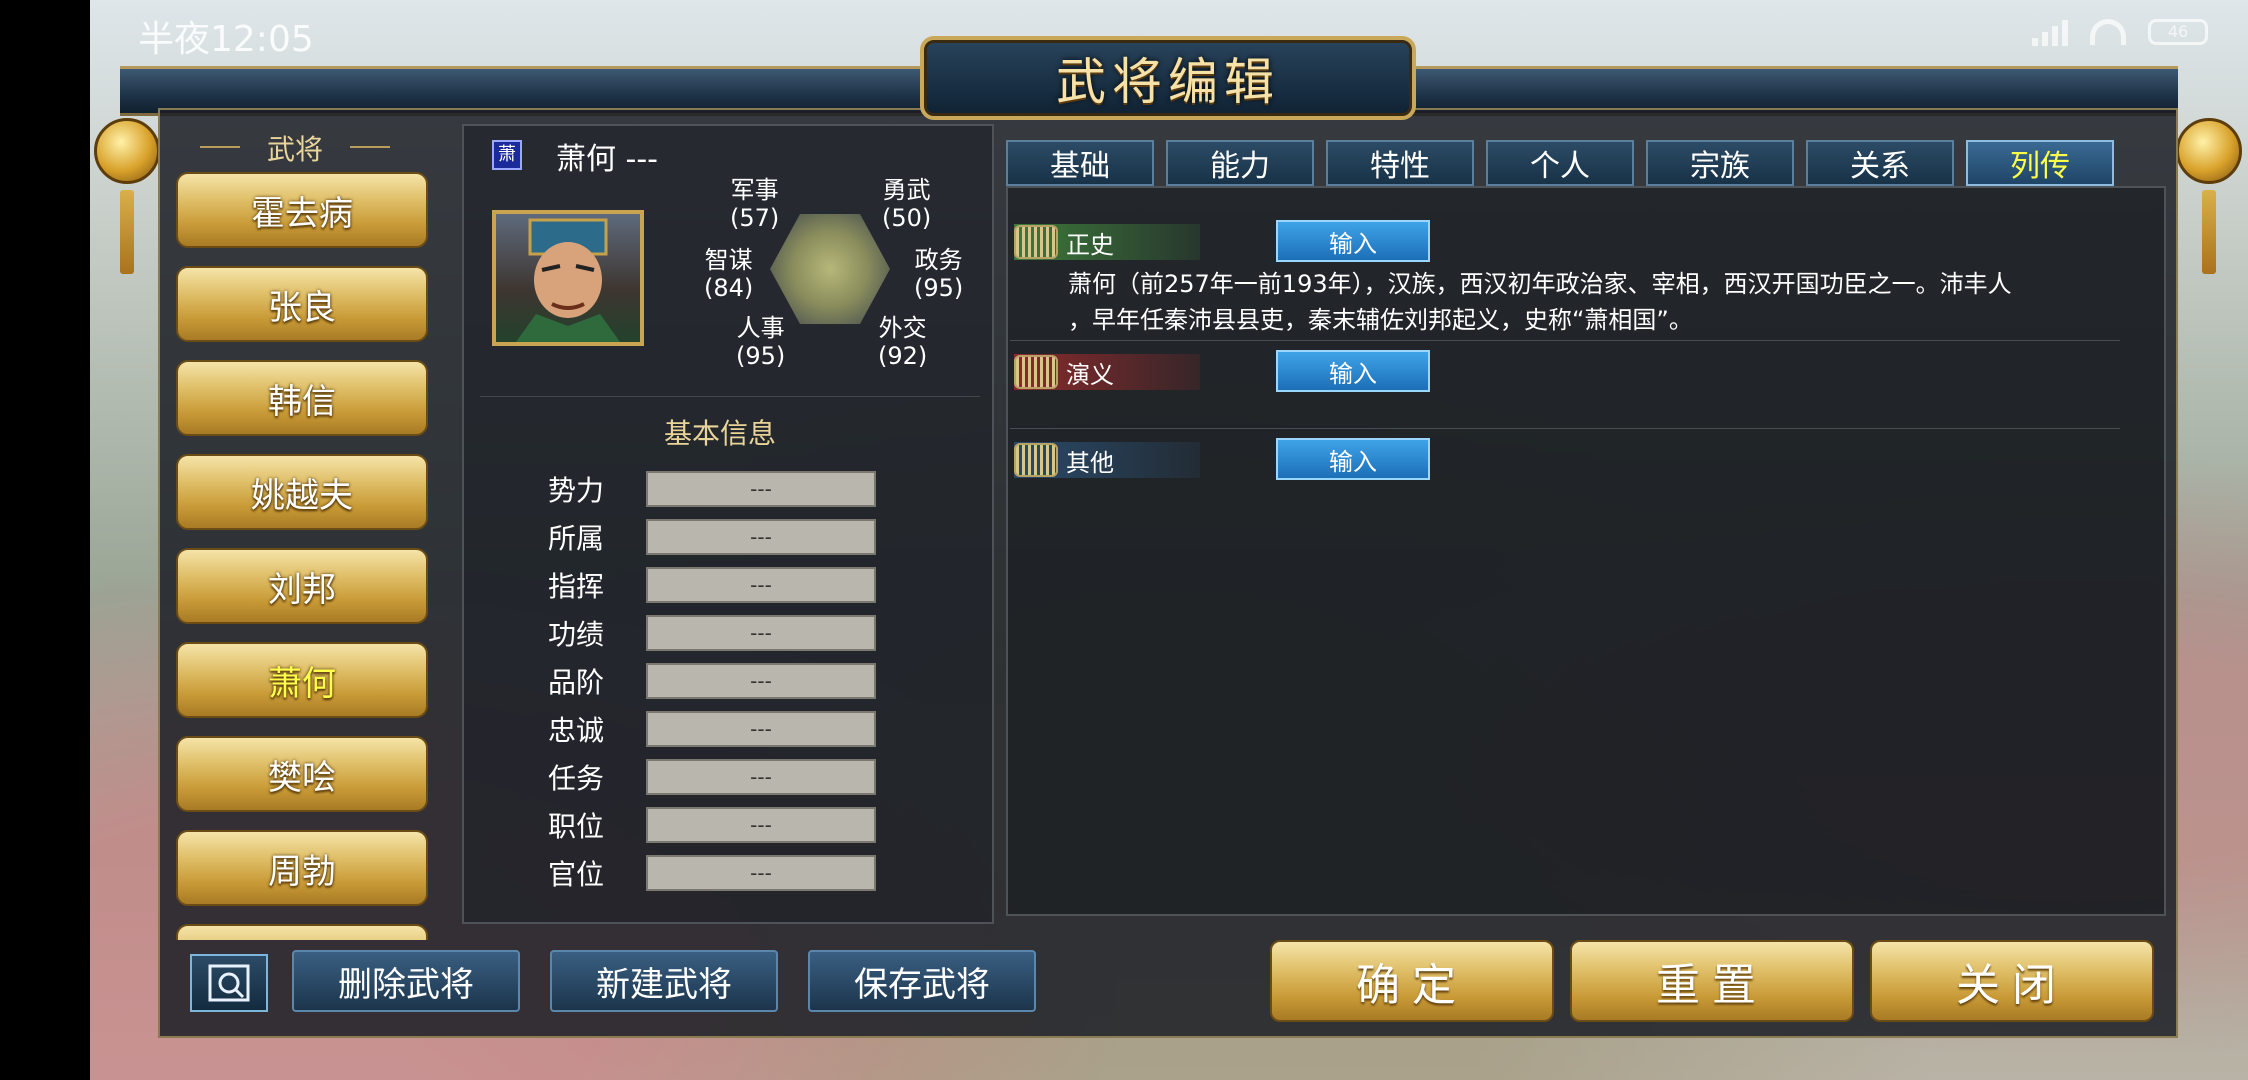 The width and height of the screenshot is (2248, 1080). Describe the element at coordinates (1168, 78) in the screenshot. I see `dialog-title: 武将编辑` at that location.